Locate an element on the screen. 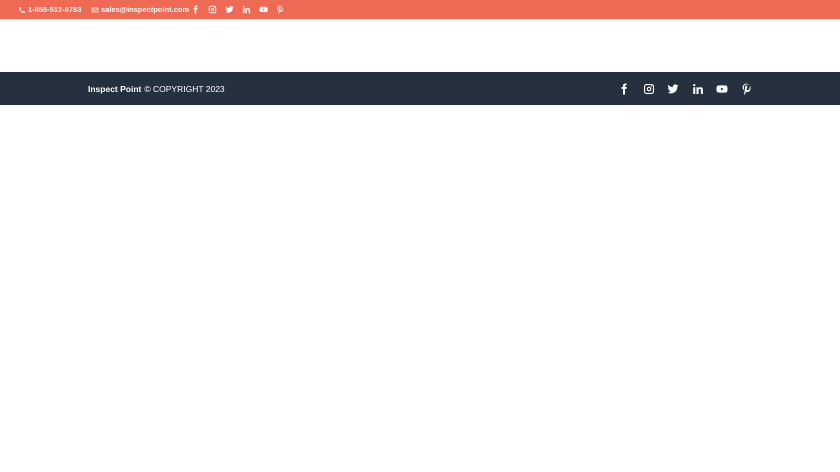 This screenshot has width=840, height=472. footer-instagram-link is located at coordinates (649, 88).